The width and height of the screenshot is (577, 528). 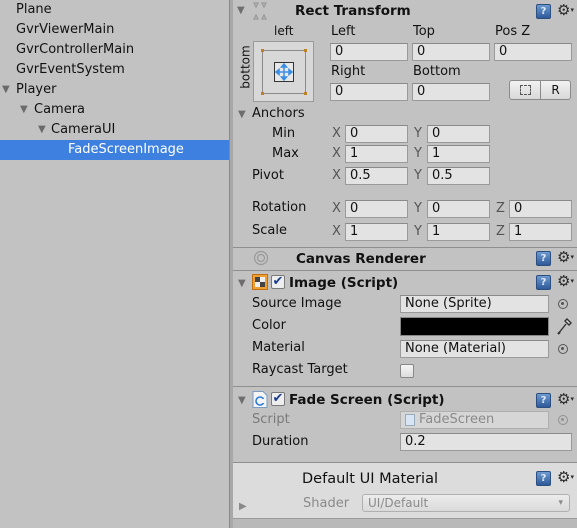 I want to click on axis-z-label: Z, so click(x=500, y=208).